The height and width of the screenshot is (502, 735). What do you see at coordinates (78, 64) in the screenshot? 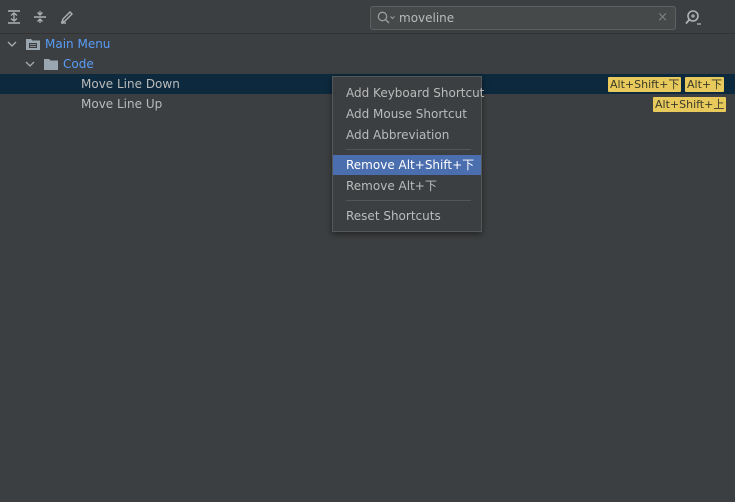
I see `tree-label-code: Code` at bounding box center [78, 64].